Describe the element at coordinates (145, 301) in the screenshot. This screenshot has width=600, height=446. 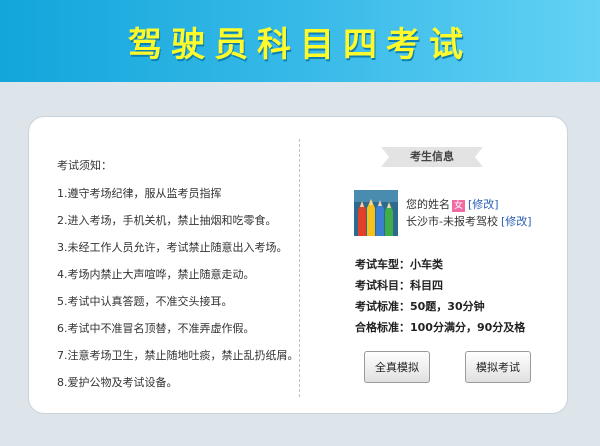
I see `rule-item: 5.考试中认真答题，不准交头接耳。` at that location.